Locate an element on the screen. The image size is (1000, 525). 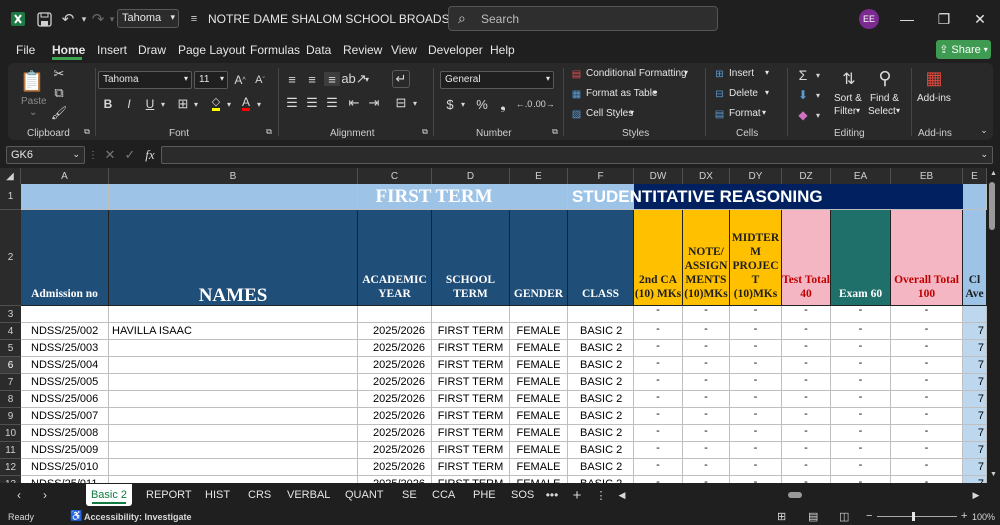
column-header: DX is located at coordinates (706, 176).